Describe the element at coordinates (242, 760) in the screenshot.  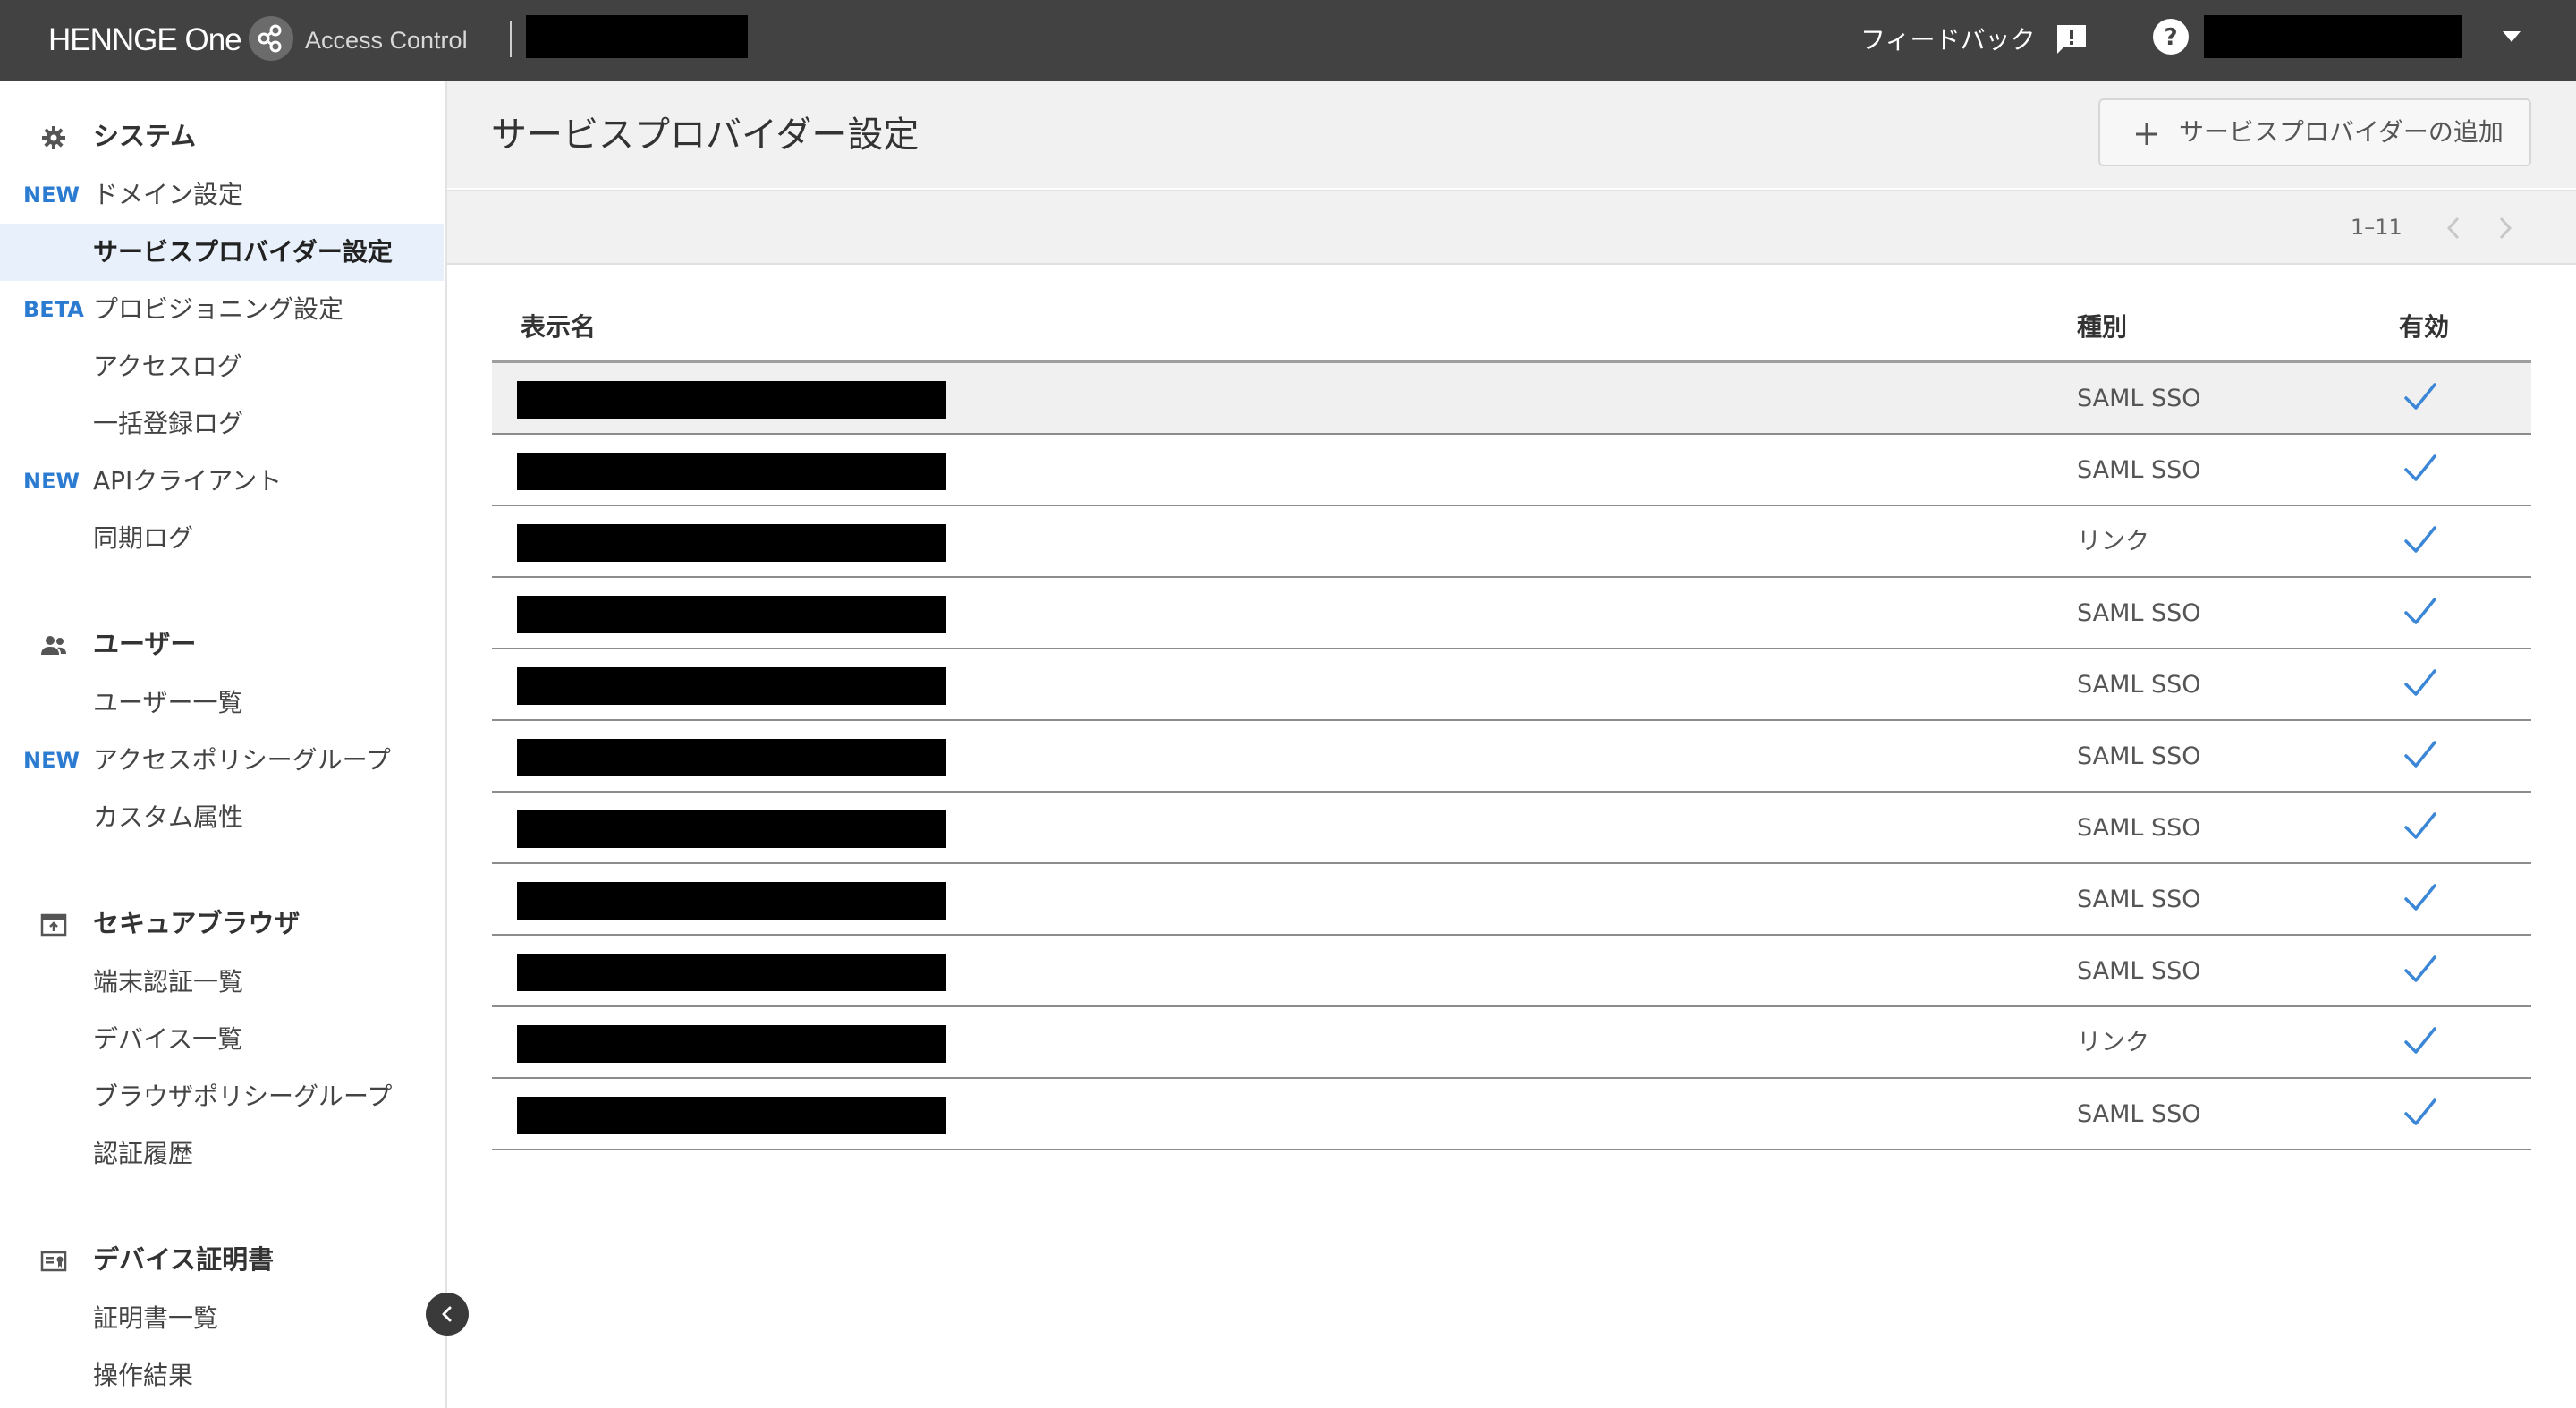
I see `sidebar-item-label: アクセスポリシーグループ` at that location.